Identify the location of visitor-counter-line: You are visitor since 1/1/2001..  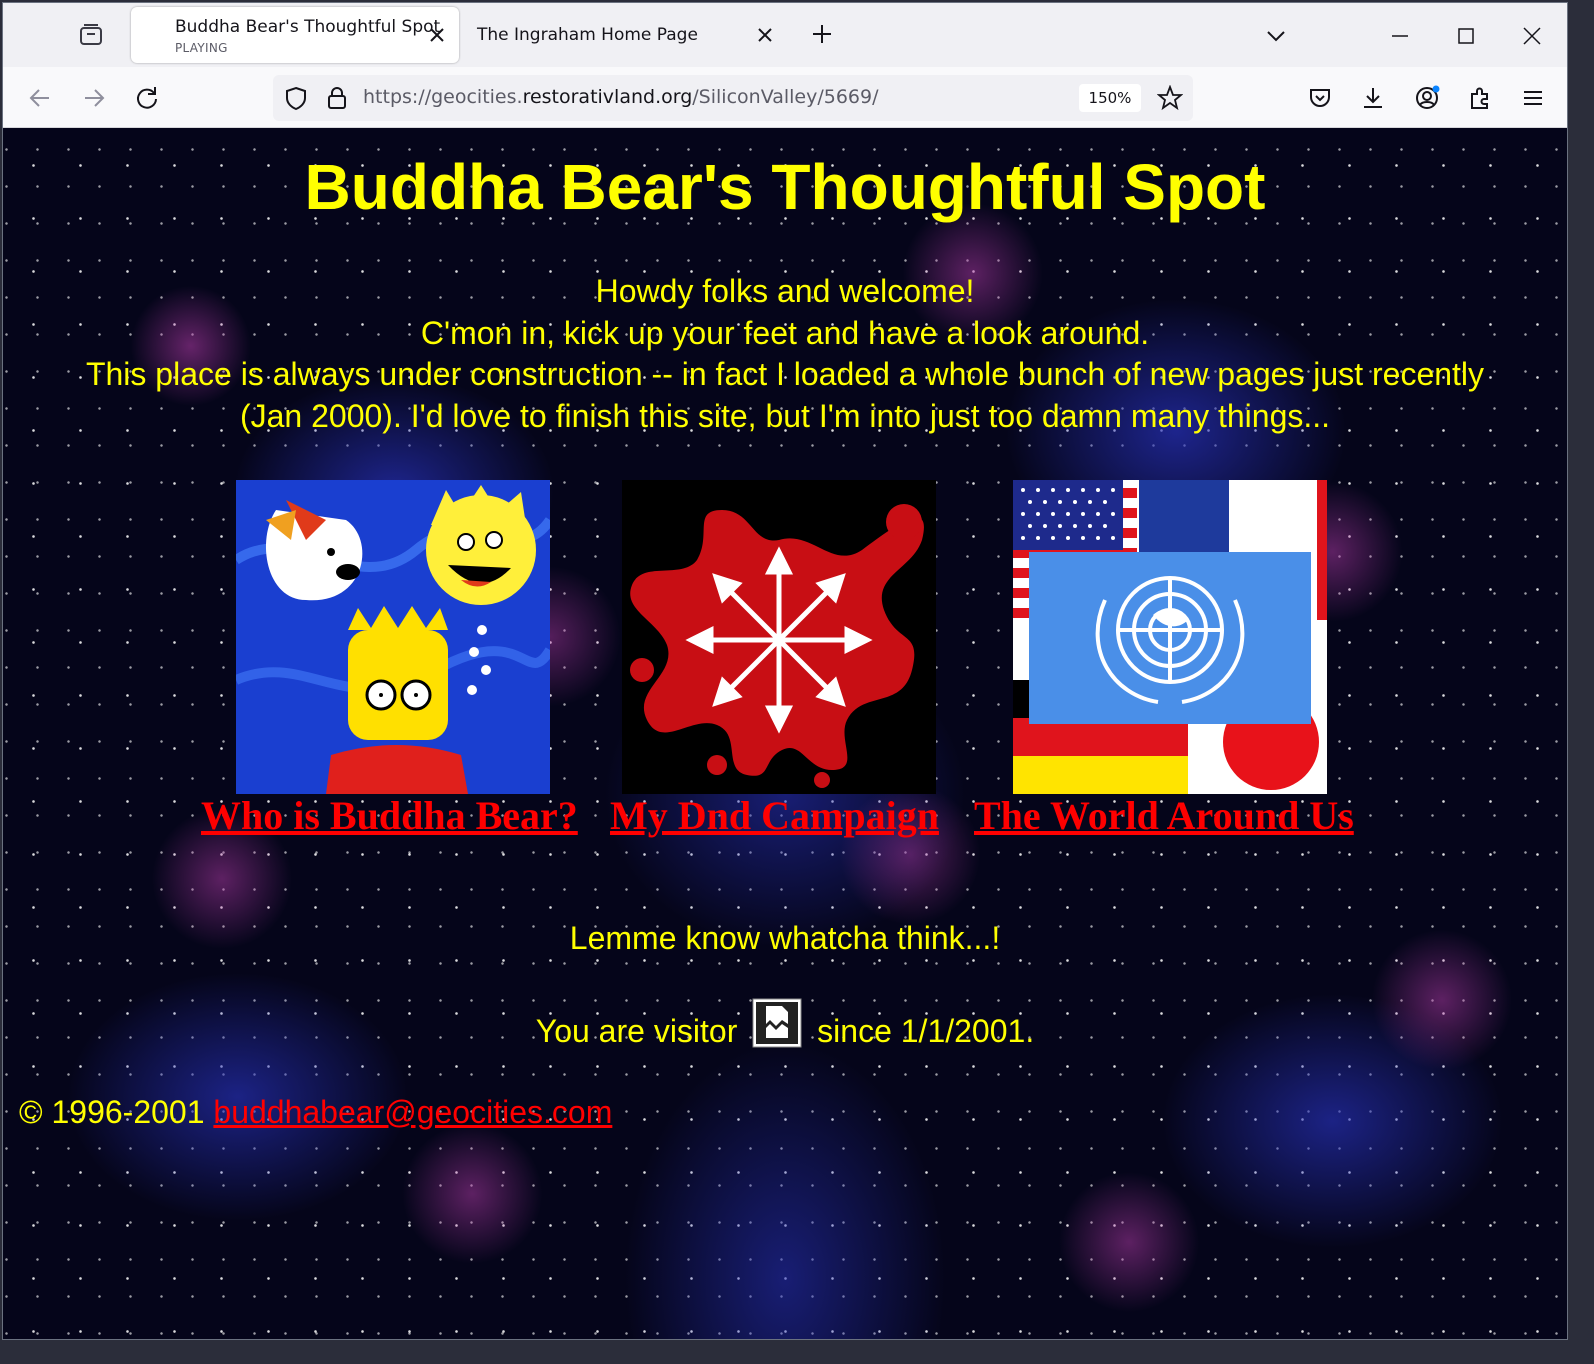
(785, 1024).